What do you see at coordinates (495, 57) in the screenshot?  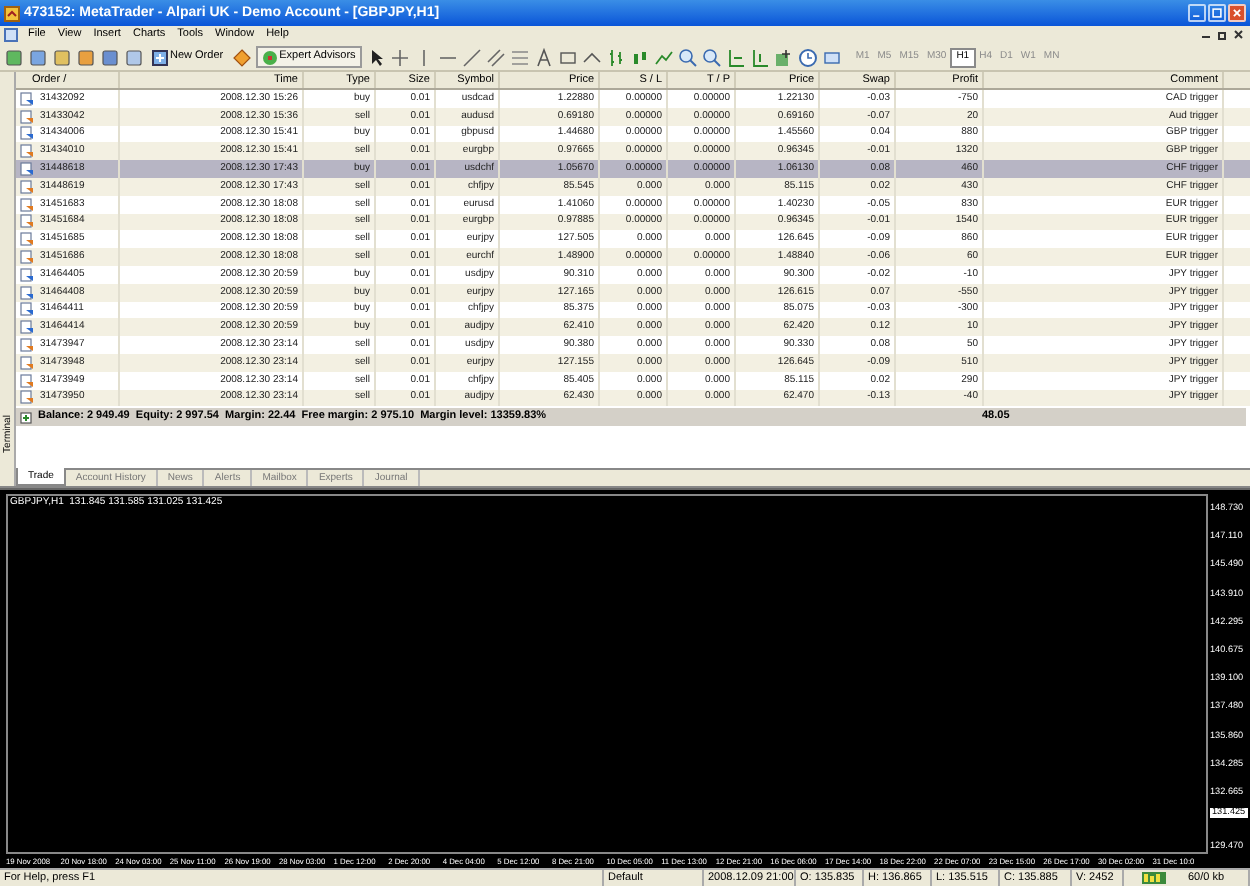 I see `channel-icon` at bounding box center [495, 57].